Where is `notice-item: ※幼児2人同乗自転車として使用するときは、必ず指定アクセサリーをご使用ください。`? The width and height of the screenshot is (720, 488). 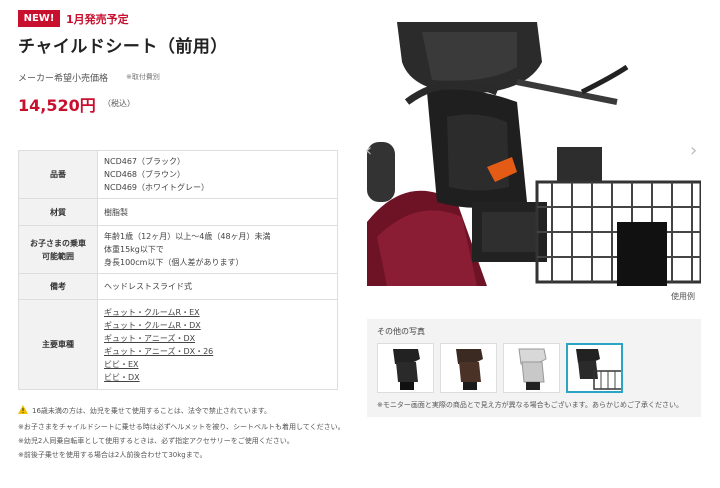
notice-item: ※幼児2人同乗自転車として使用するときは、必ず指定アクセサリーをご使用ください。 is located at coordinates (156, 441).